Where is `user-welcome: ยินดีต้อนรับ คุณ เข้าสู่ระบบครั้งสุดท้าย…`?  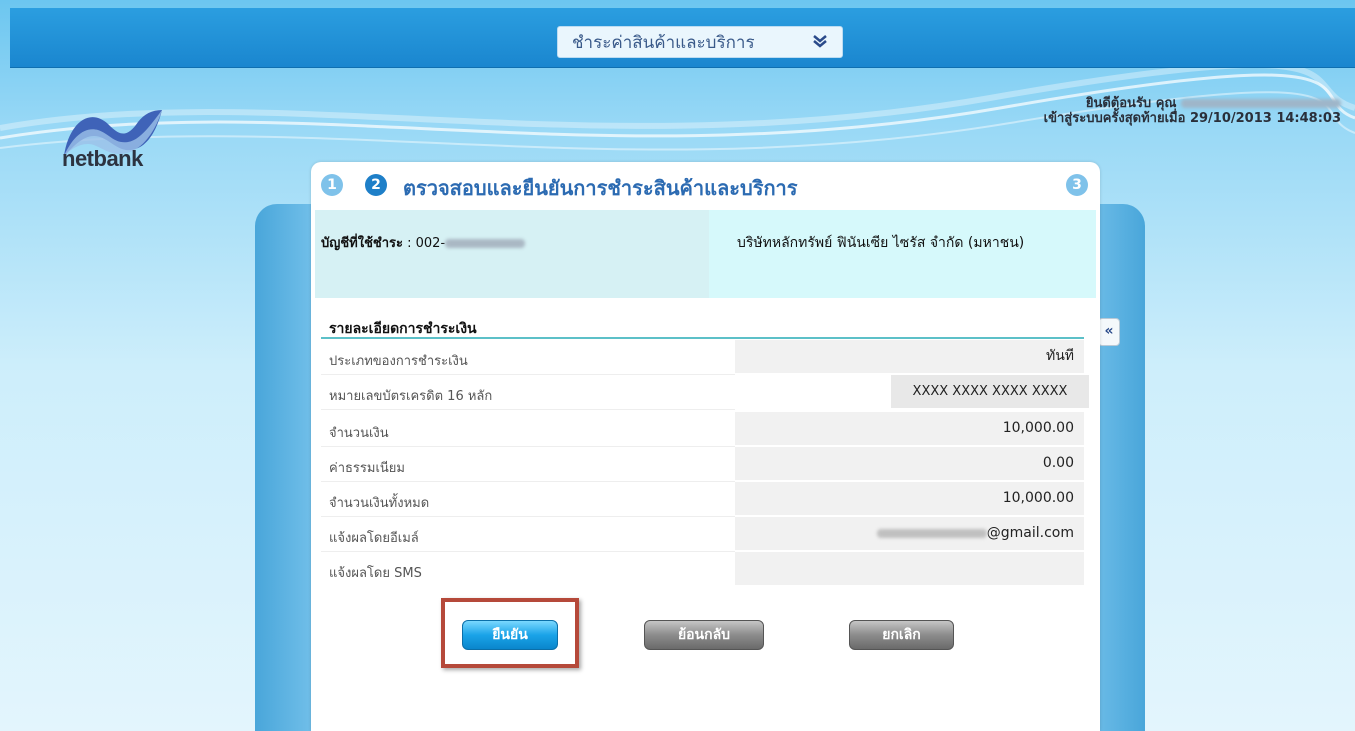 user-welcome: ยินดีต้อนรับ คุณ เข้าสู่ระบบครั้งสุดท้าย… is located at coordinates (1192, 111).